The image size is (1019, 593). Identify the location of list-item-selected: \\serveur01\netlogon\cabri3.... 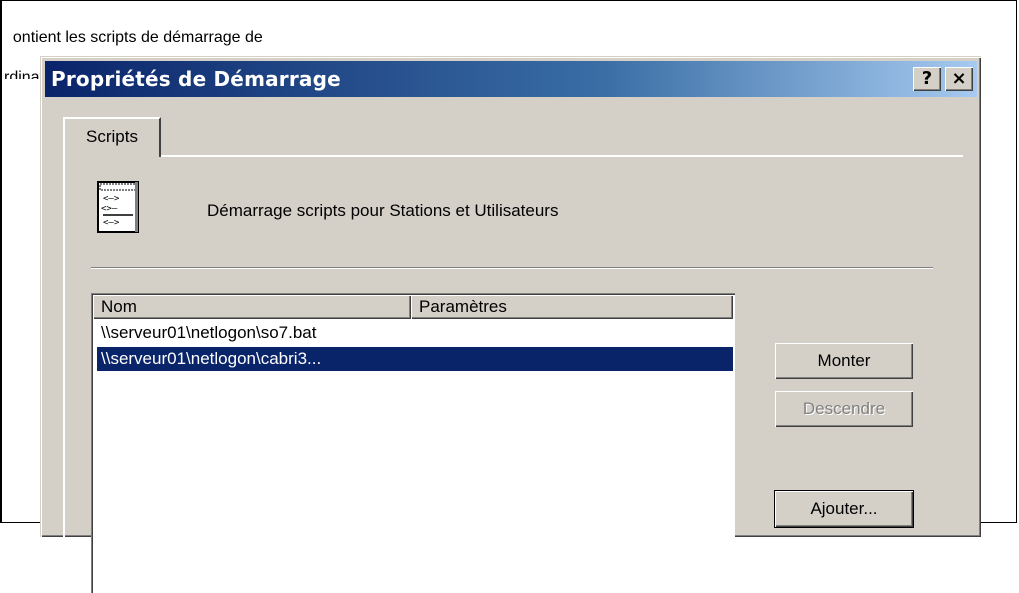
(415, 359).